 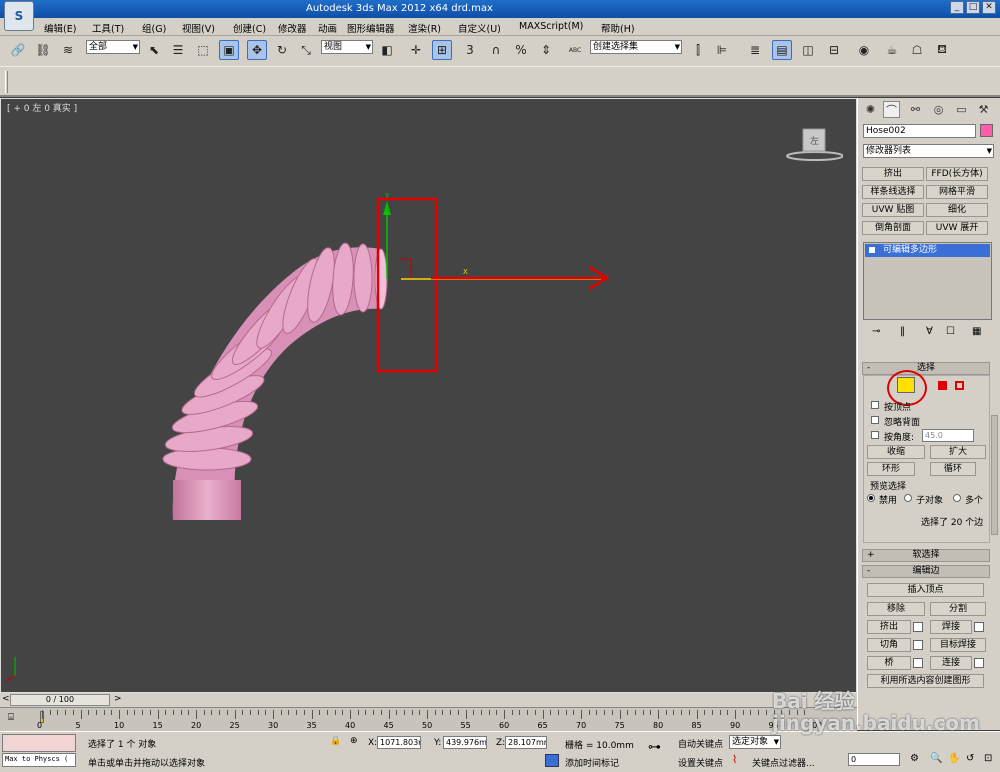 I want to click on mod-extrude-button: 挤出, so click(x=893, y=174).